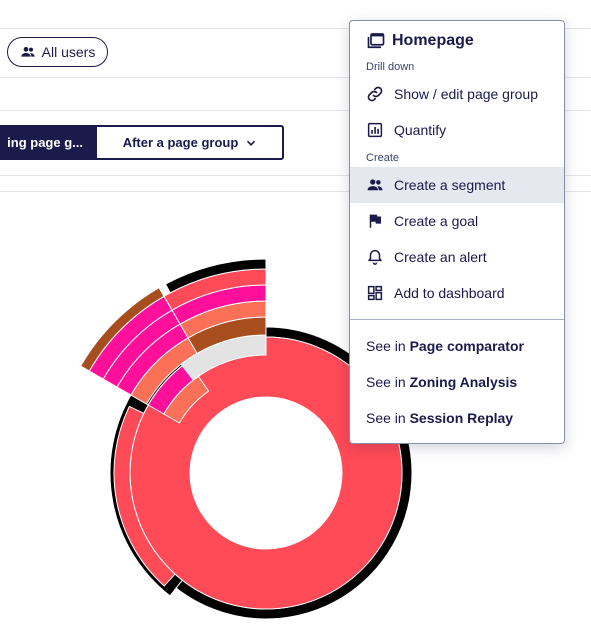 The height and width of the screenshot is (632, 591). I want to click on zoning-analysis-label: Zoning Analysis, so click(463, 382).